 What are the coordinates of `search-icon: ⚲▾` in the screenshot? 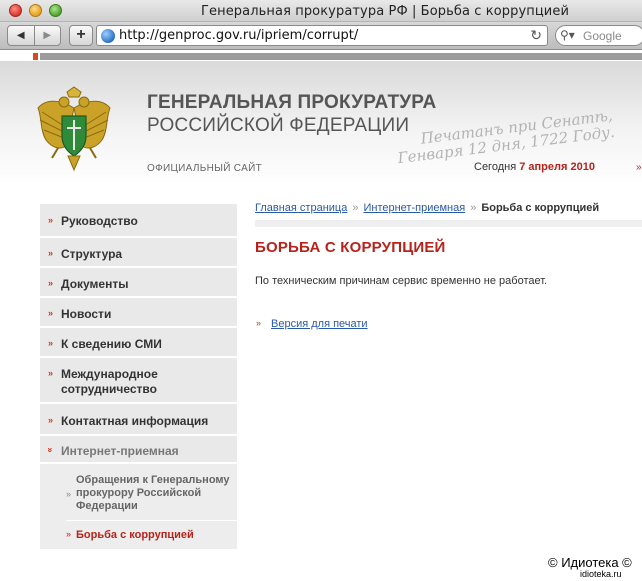 It's located at (567, 35).